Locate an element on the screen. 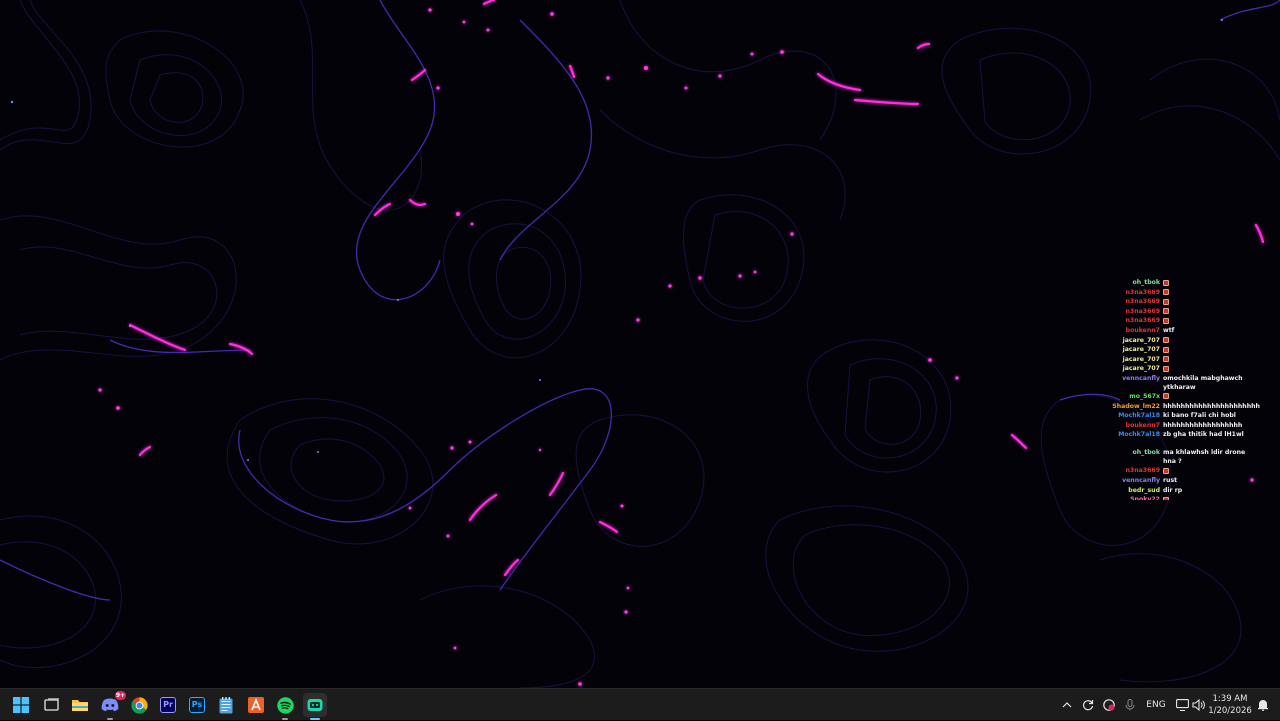 The height and width of the screenshot is (721, 1280). microphone-tray-button is located at coordinates (1130, 705).